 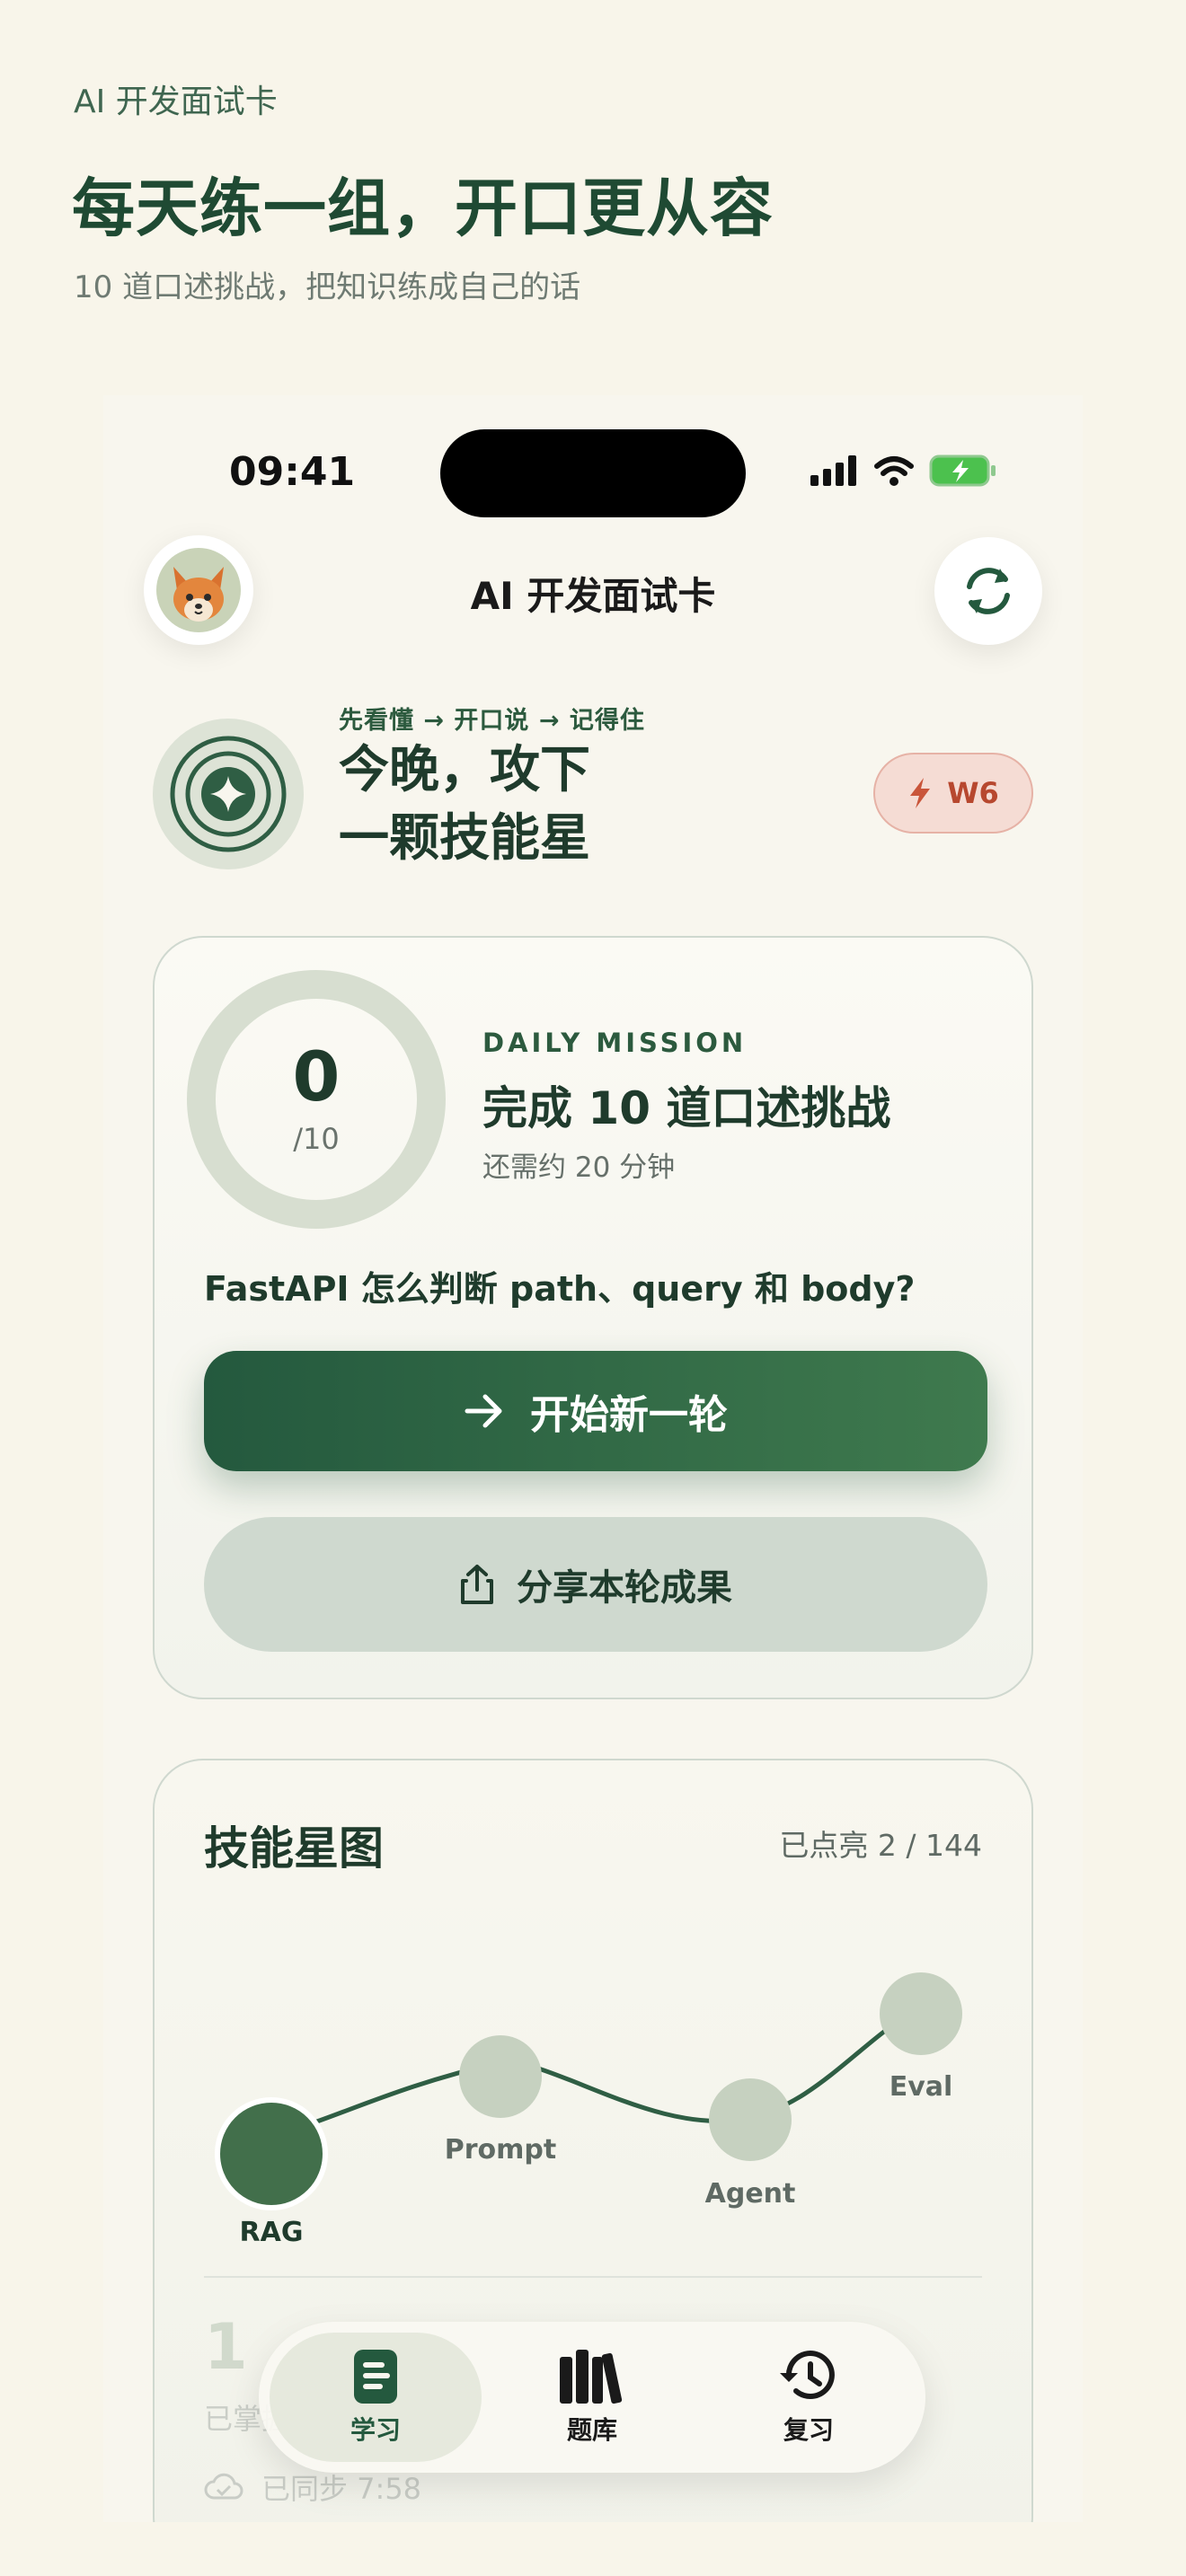 I want to click on hero-title-line2: 一颗技能星, so click(x=464, y=838).